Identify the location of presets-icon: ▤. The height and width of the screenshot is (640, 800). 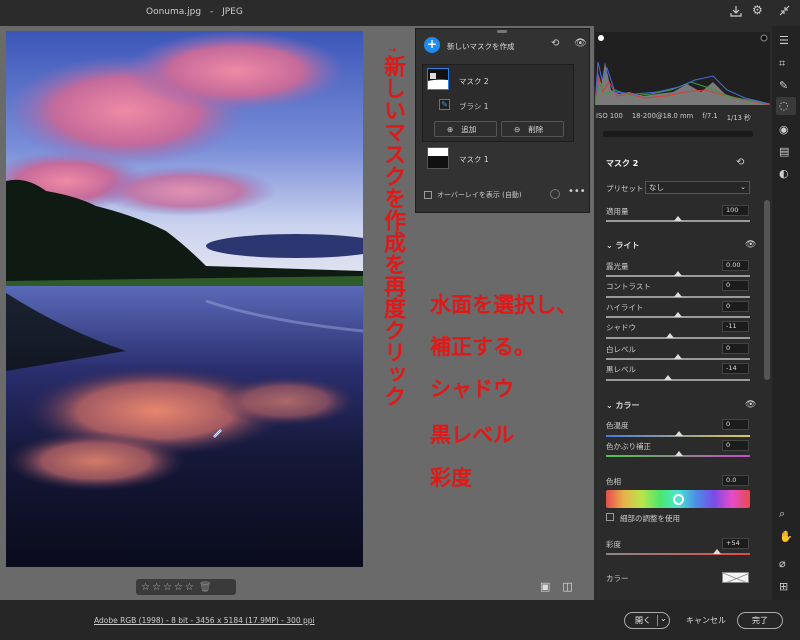
(784, 151).